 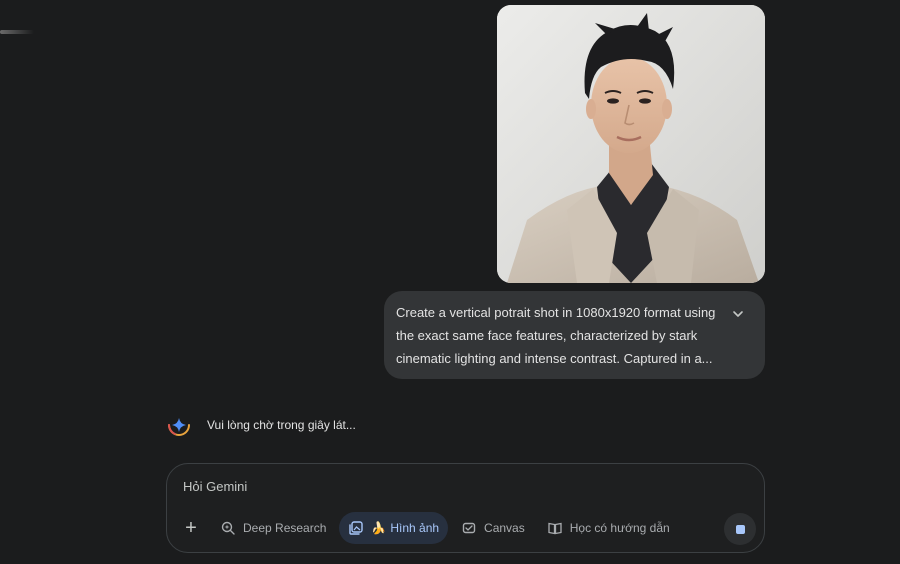 I want to click on canvas-button: Canvas, so click(x=493, y=528).